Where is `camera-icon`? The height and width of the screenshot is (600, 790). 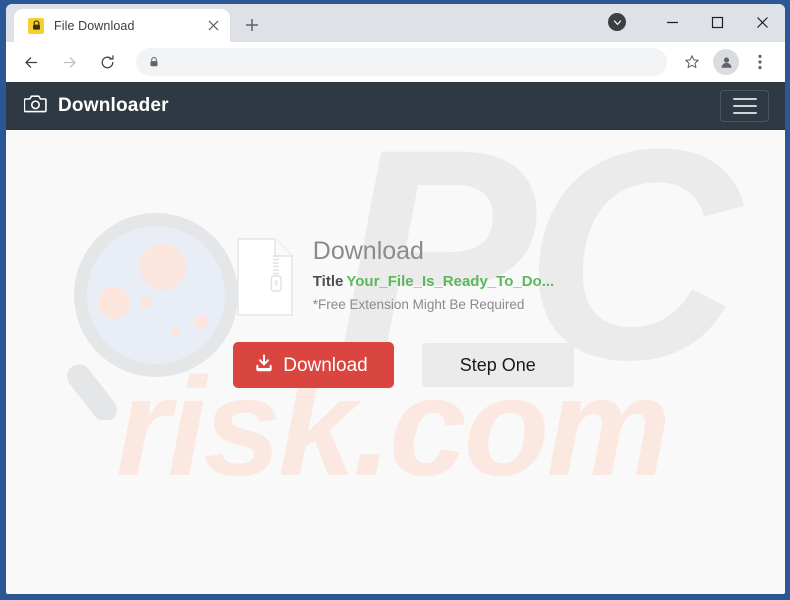
camera-icon is located at coordinates (35, 106).